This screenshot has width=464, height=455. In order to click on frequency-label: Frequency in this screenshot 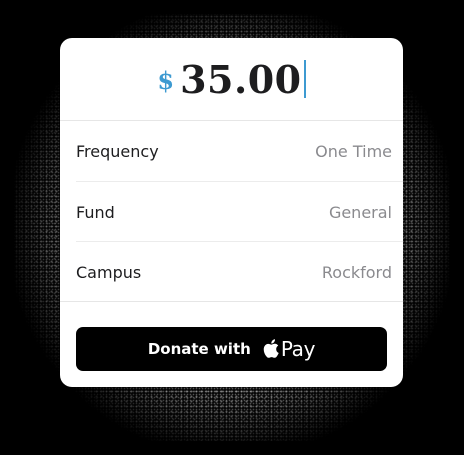, I will do `click(117, 151)`.